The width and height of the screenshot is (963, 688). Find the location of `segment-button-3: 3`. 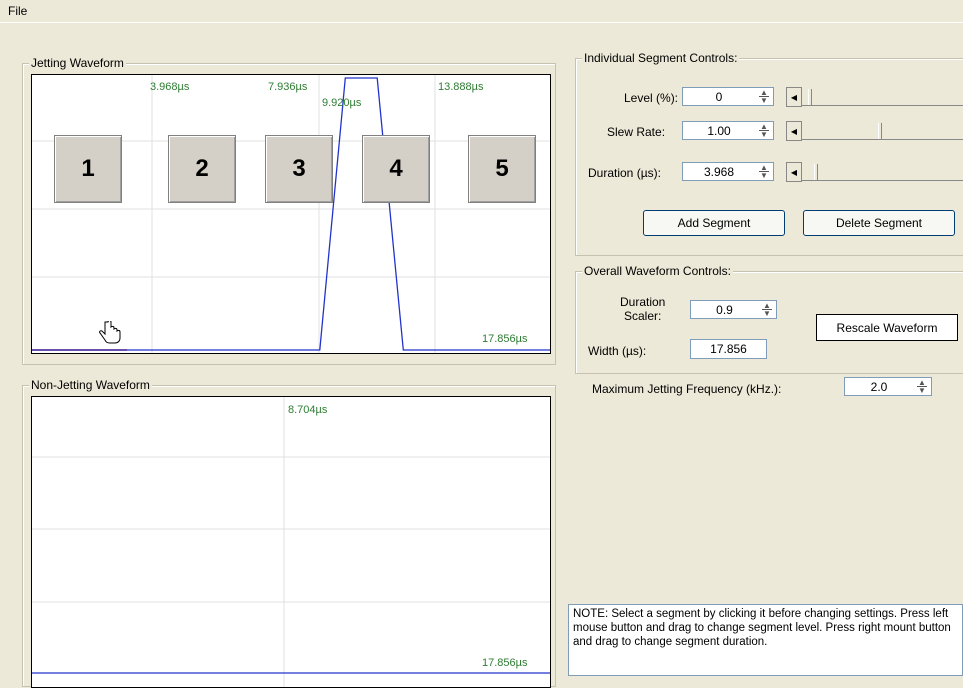

segment-button-3: 3 is located at coordinates (299, 169).